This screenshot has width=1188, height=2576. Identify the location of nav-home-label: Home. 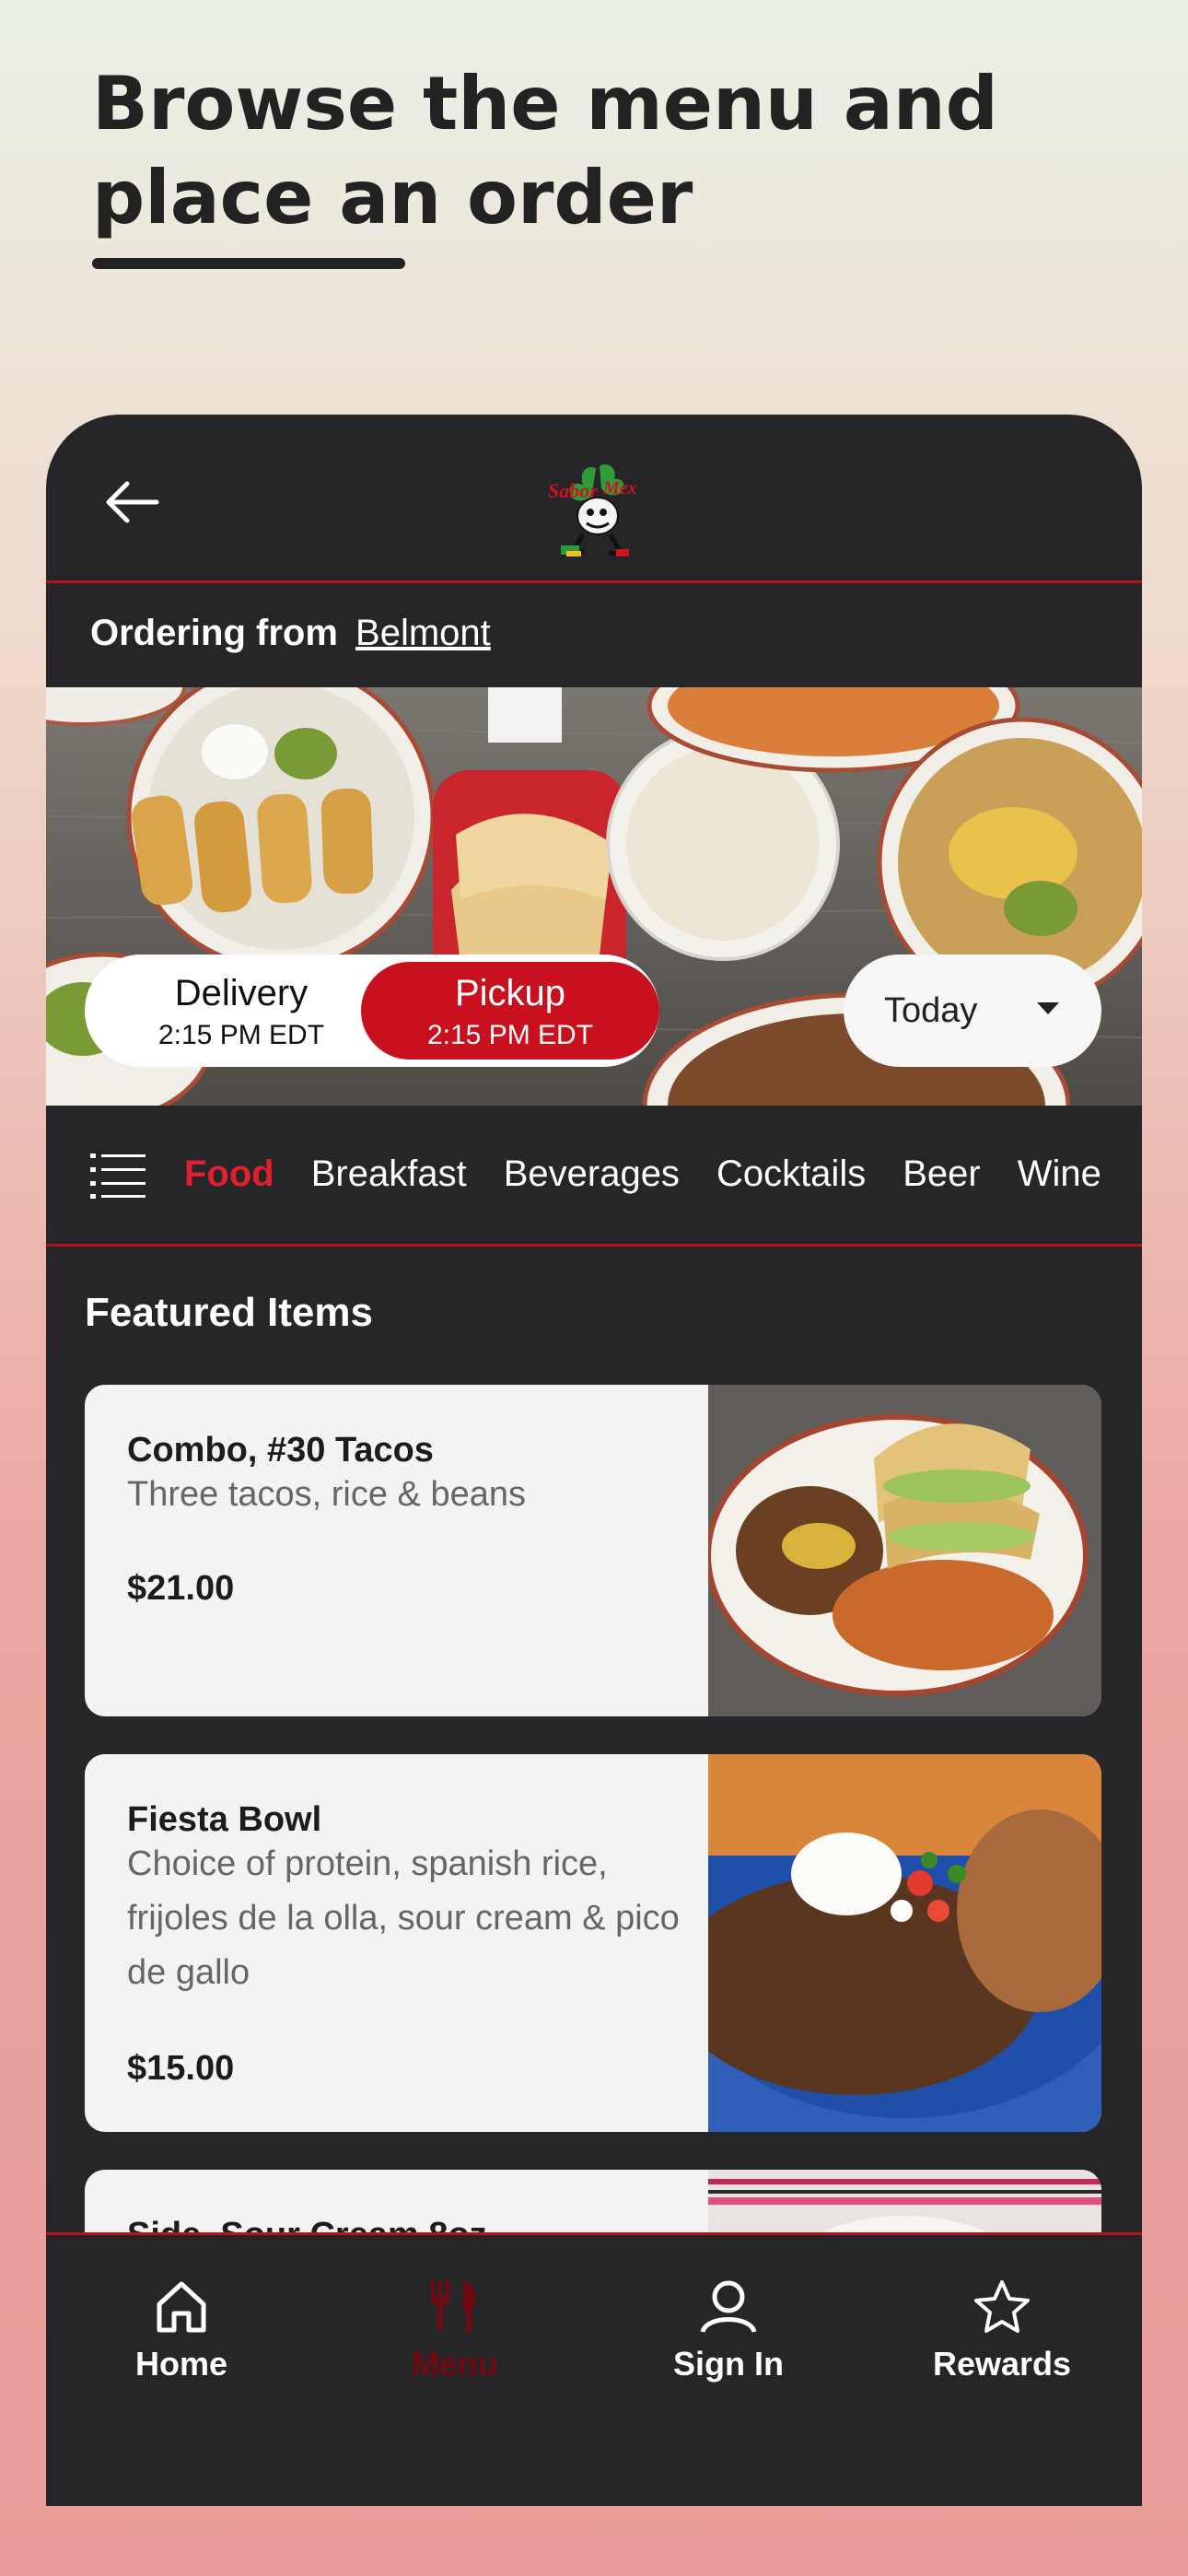
(181, 2364).